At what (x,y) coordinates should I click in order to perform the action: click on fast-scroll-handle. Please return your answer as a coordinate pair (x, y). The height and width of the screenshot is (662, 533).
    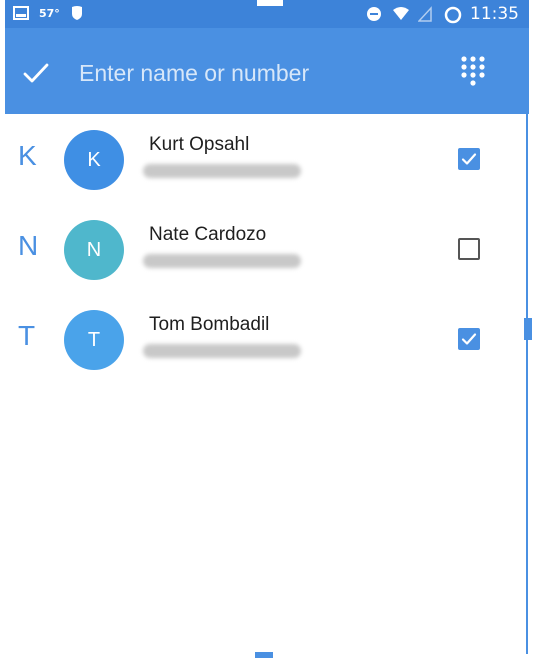
    Looking at the image, I should click on (528, 329).